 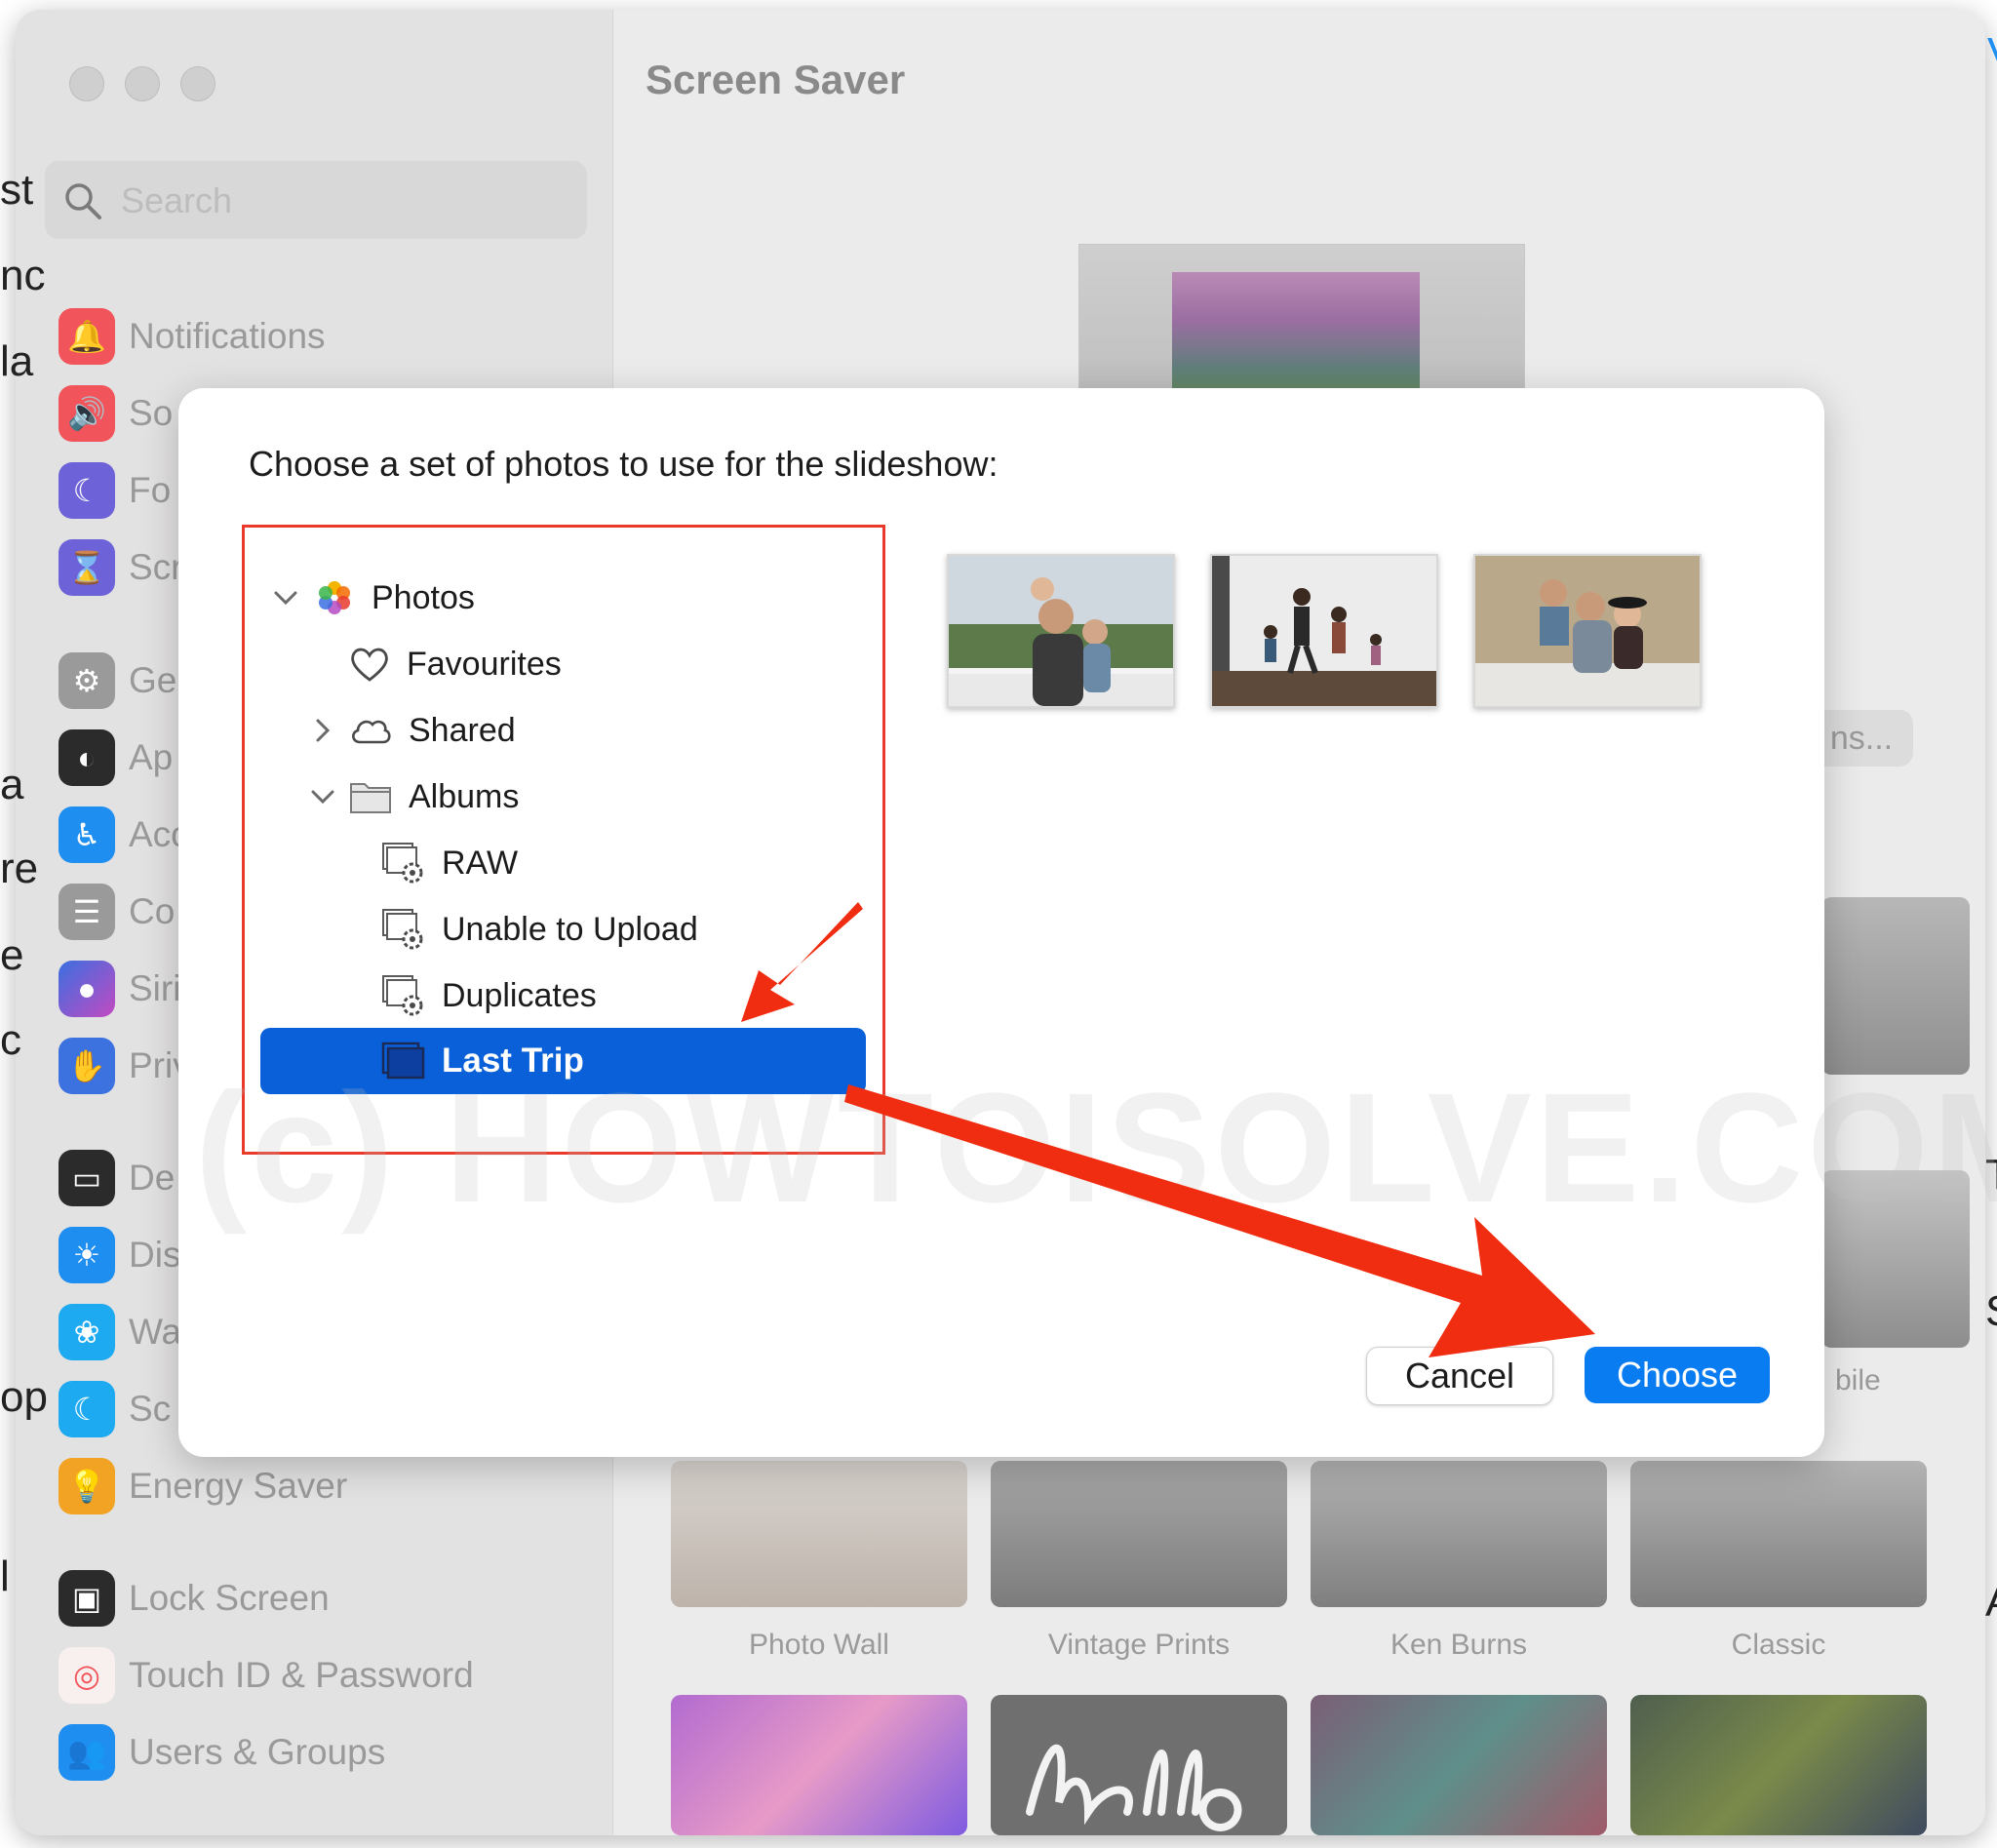 What do you see at coordinates (1459, 1534) in the screenshot?
I see `ken-burns-thumbnail` at bounding box center [1459, 1534].